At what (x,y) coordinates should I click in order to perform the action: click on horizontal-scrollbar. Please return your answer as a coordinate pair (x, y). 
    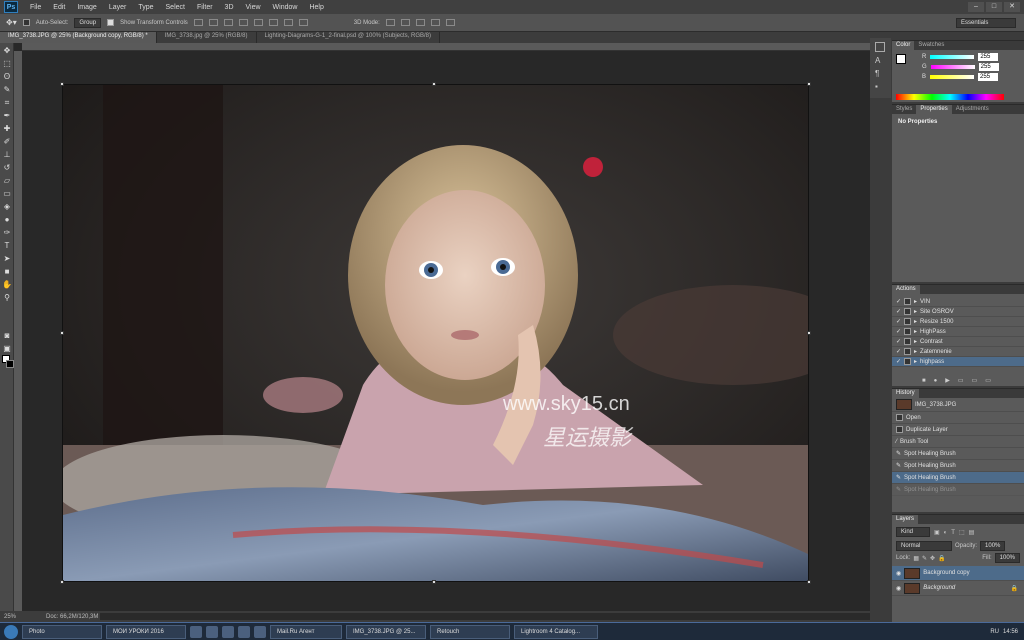
    Looking at the image, I should click on (485, 616).